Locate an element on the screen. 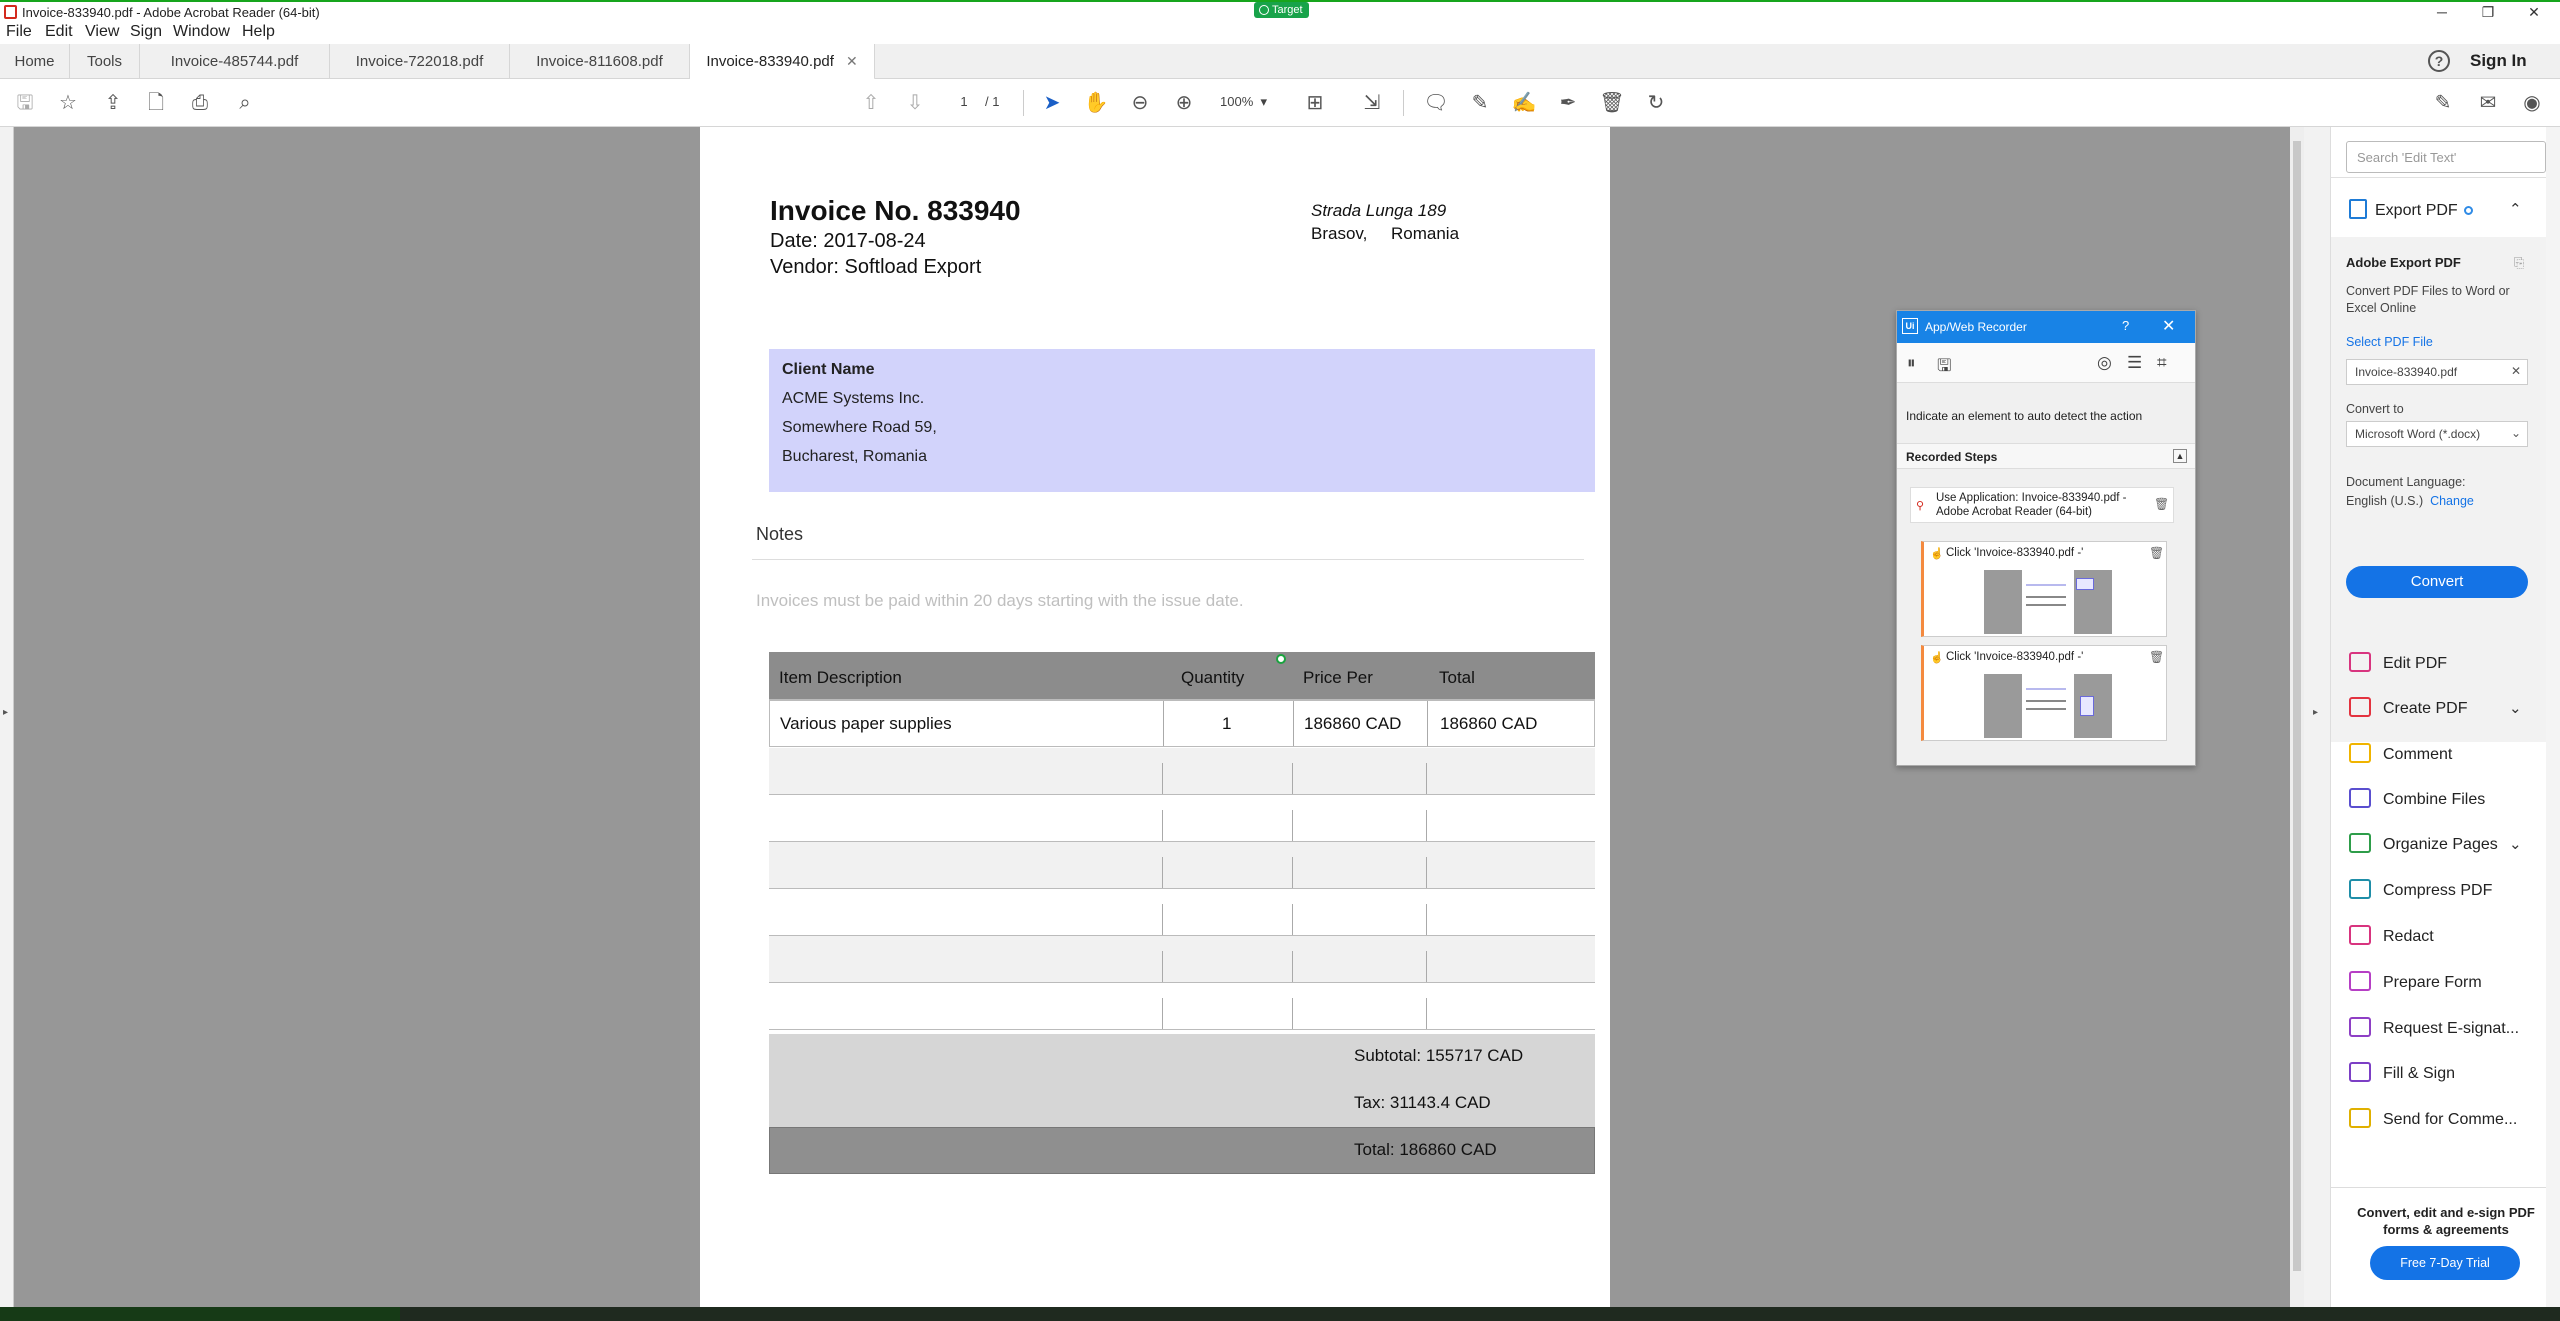  delete-icon: 🗑 is located at coordinates (1612, 103).